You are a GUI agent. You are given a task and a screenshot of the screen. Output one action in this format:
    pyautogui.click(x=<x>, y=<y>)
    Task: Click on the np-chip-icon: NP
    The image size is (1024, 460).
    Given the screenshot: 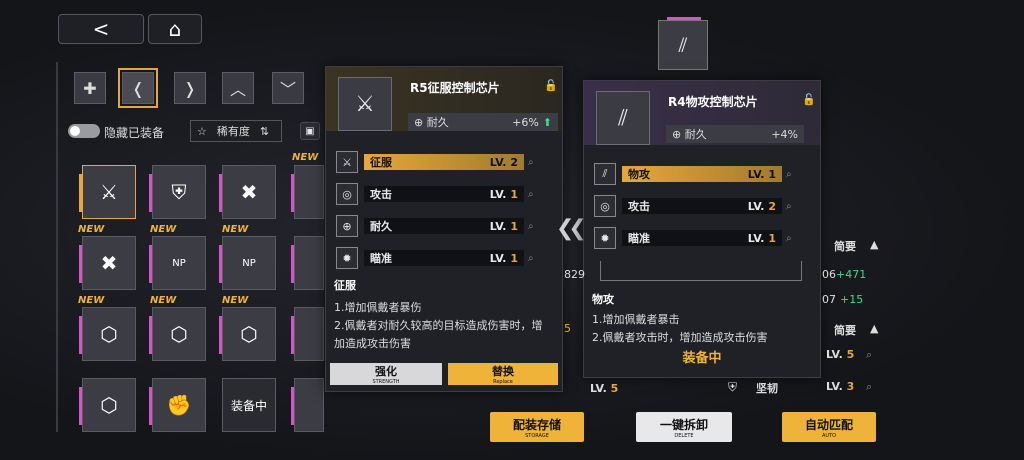 What is the action you would take?
    pyautogui.click(x=179, y=263)
    